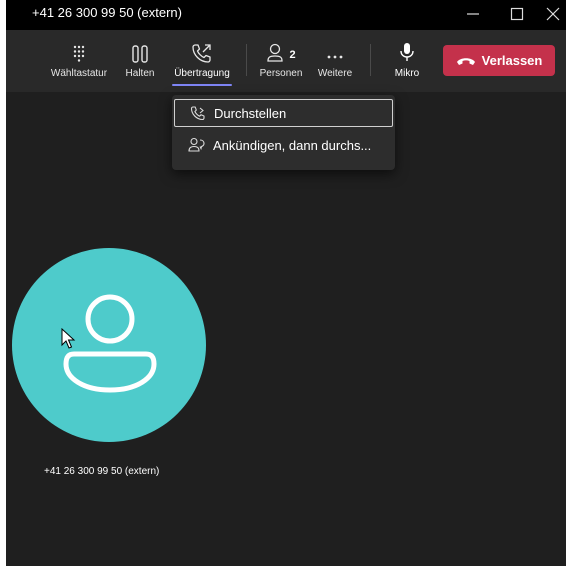  Describe the element at coordinates (335, 73) in the screenshot. I see `more-label: Weitere` at that location.